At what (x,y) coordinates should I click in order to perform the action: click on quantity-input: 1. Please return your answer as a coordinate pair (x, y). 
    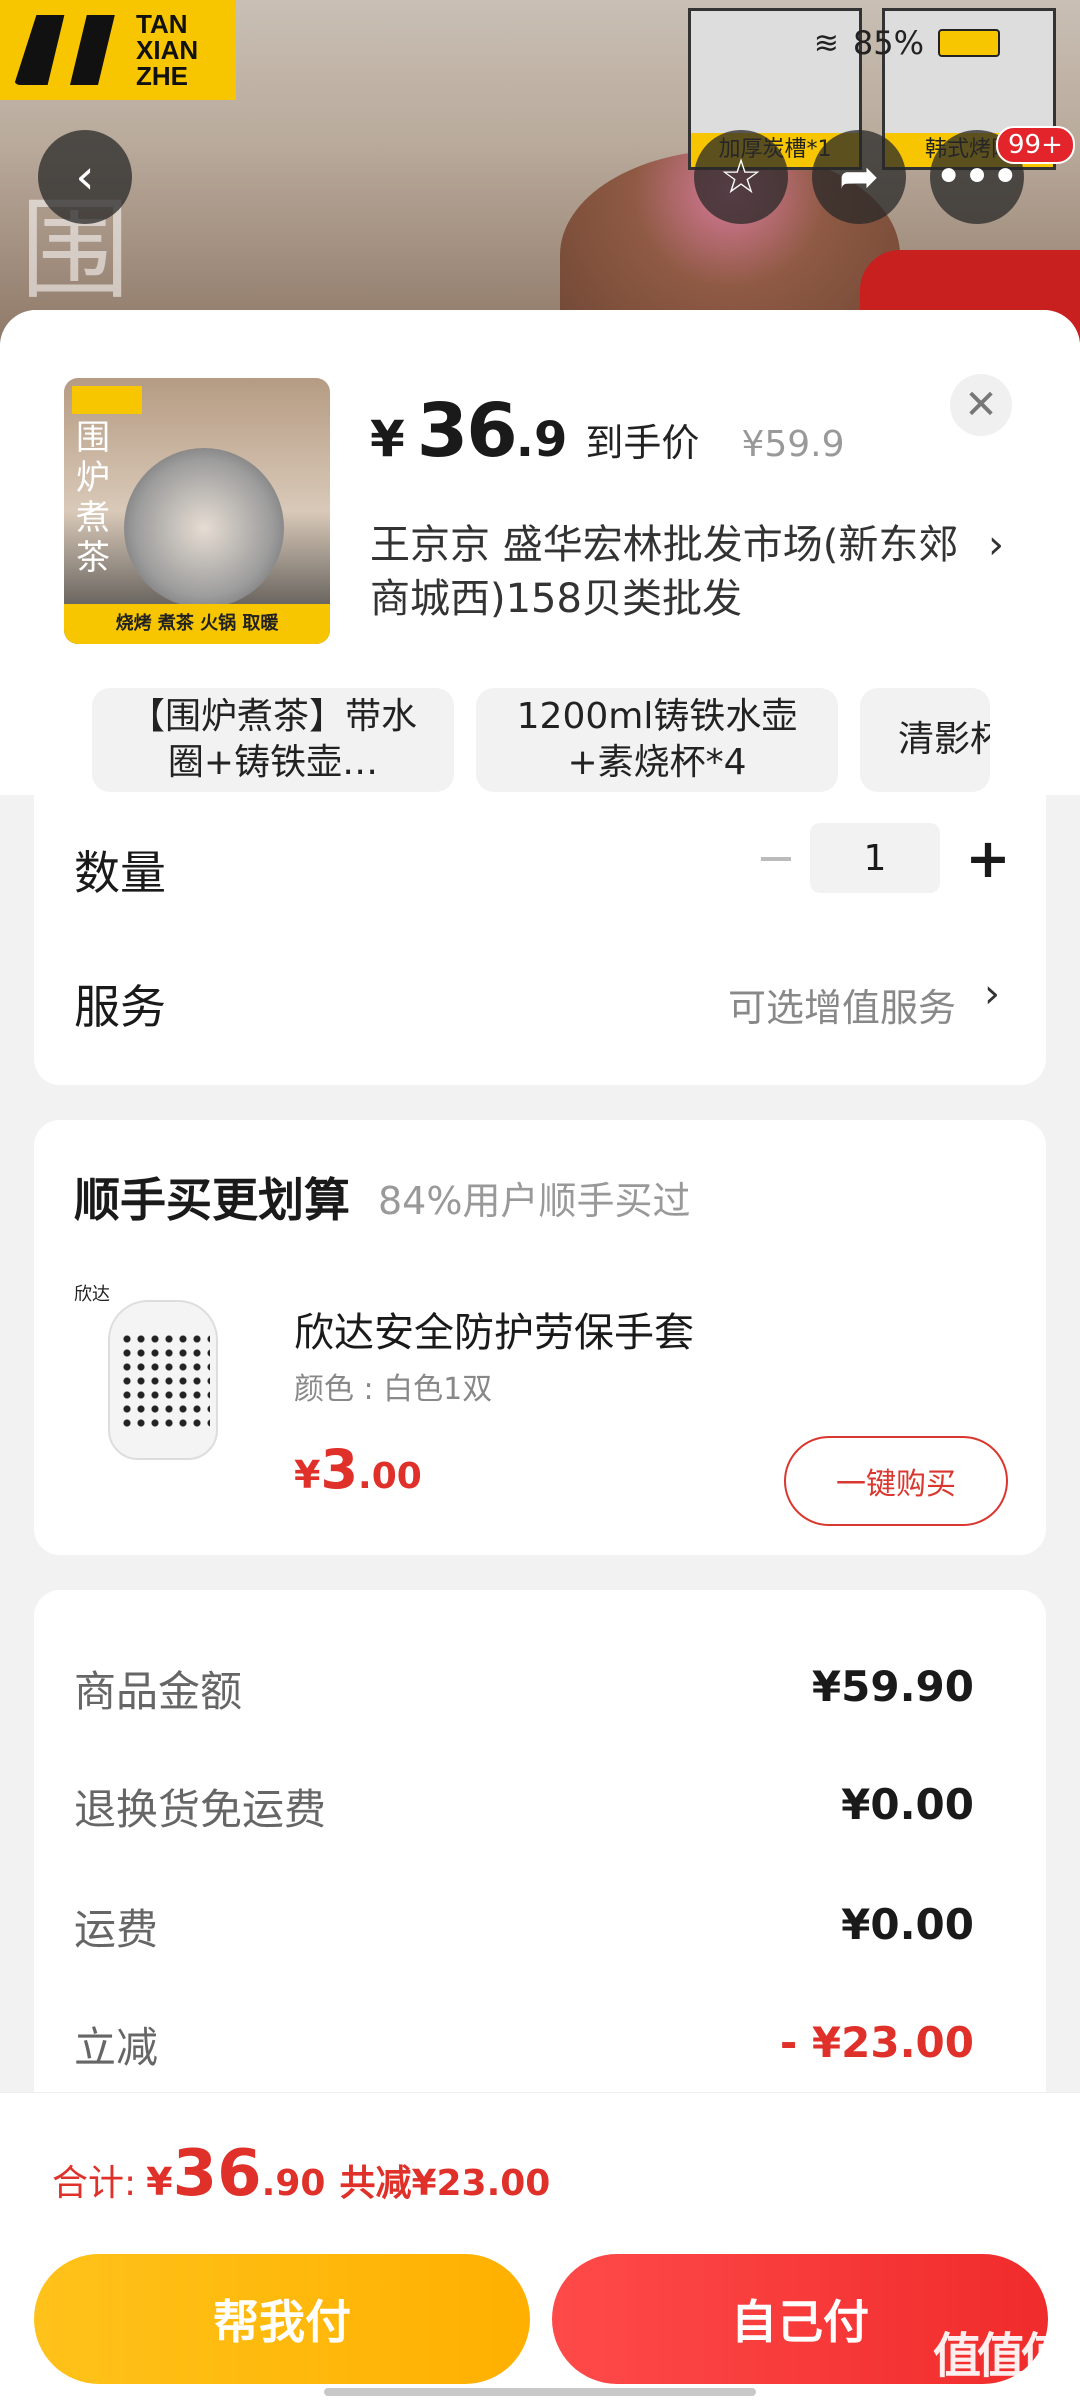
    Looking at the image, I should click on (875, 858).